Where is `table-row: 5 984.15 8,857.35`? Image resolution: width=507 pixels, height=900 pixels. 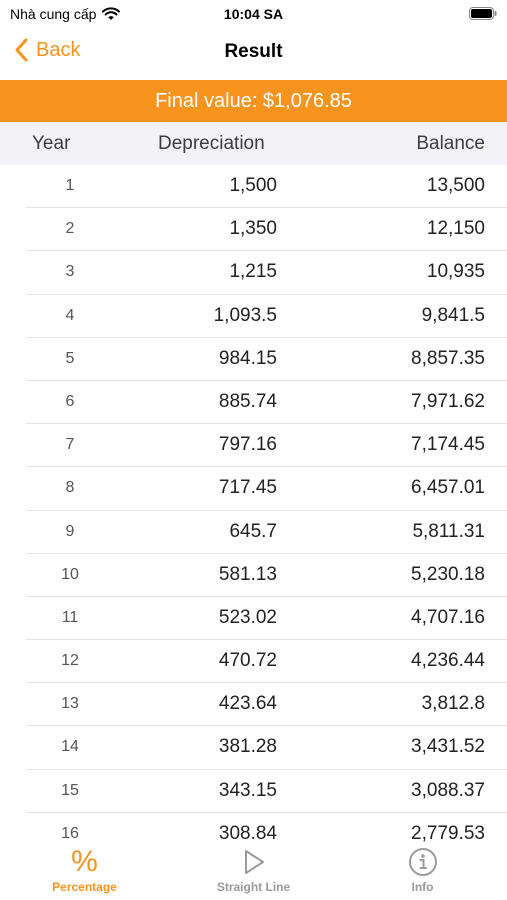 table-row: 5 984.15 8,857.35 is located at coordinates (266, 359).